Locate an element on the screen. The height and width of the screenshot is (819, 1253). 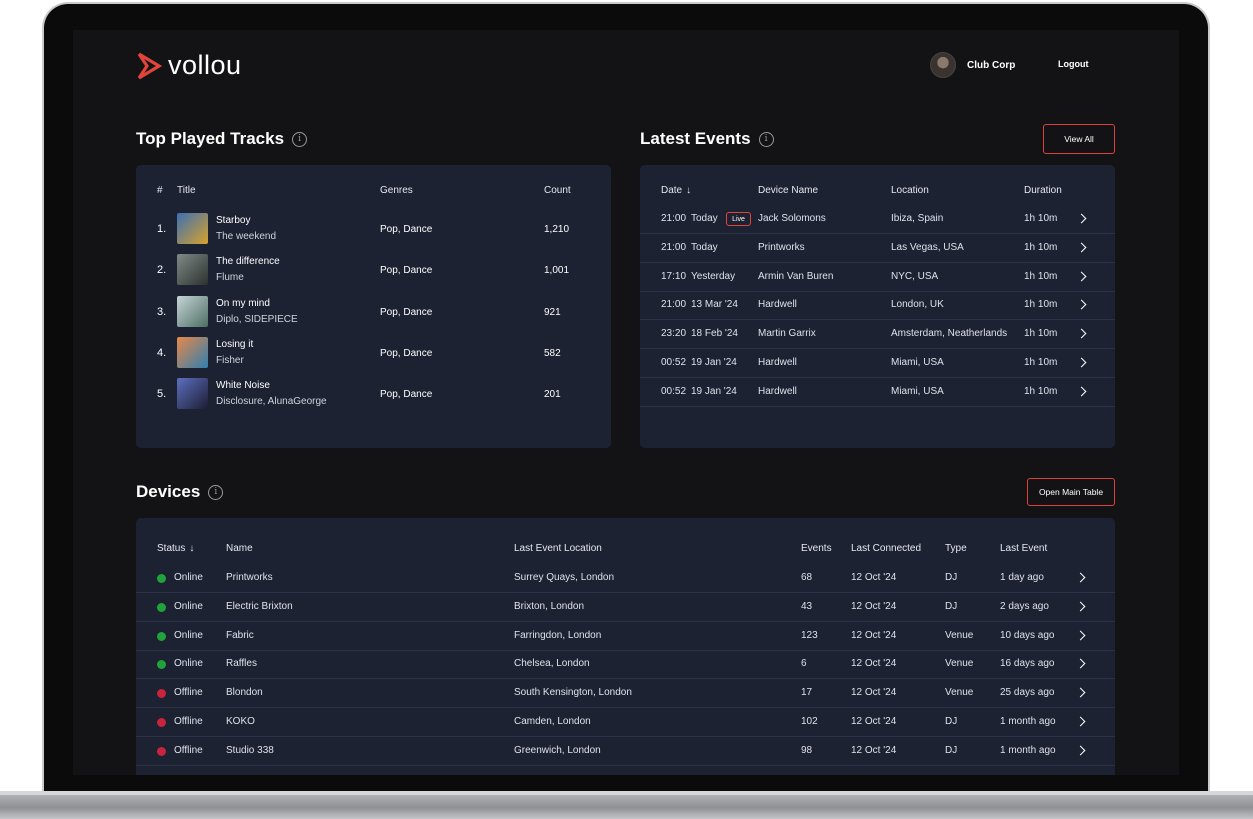
device-name: Electric Brixton is located at coordinates (259, 606).